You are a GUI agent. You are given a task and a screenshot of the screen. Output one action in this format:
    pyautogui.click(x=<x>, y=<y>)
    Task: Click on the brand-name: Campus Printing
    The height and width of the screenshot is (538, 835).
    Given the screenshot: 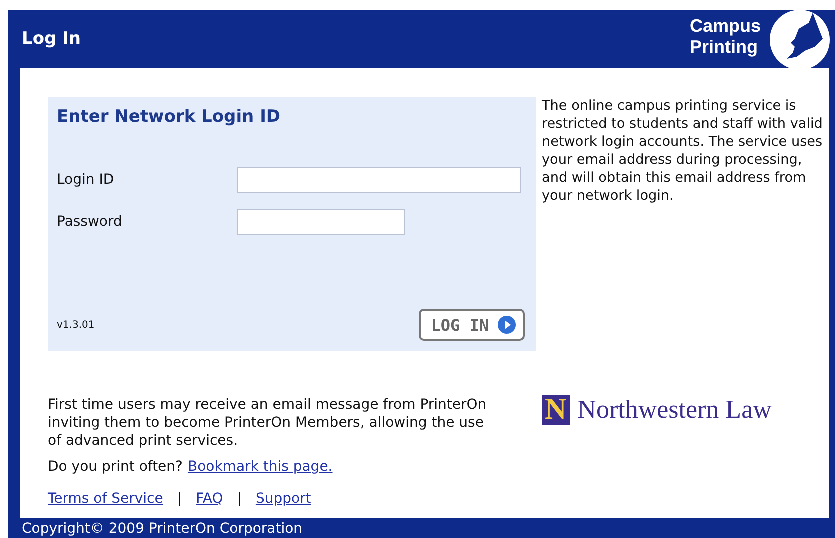 What is the action you would take?
    pyautogui.click(x=725, y=37)
    